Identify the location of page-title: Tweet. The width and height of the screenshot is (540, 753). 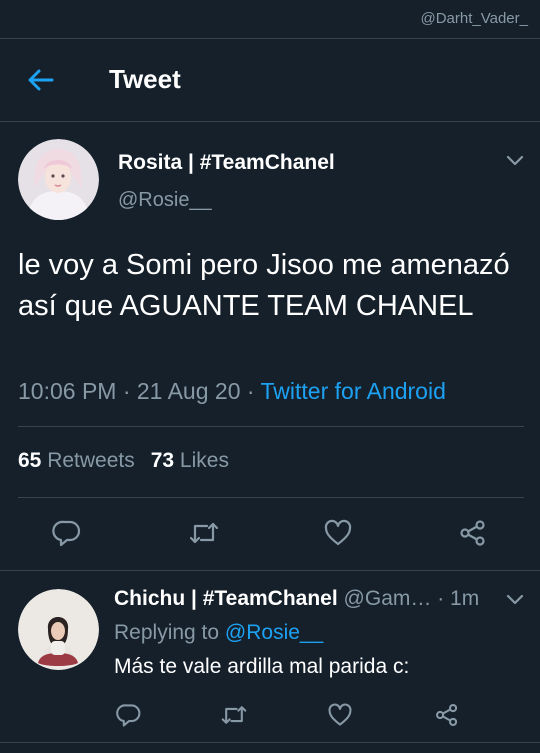
(145, 79).